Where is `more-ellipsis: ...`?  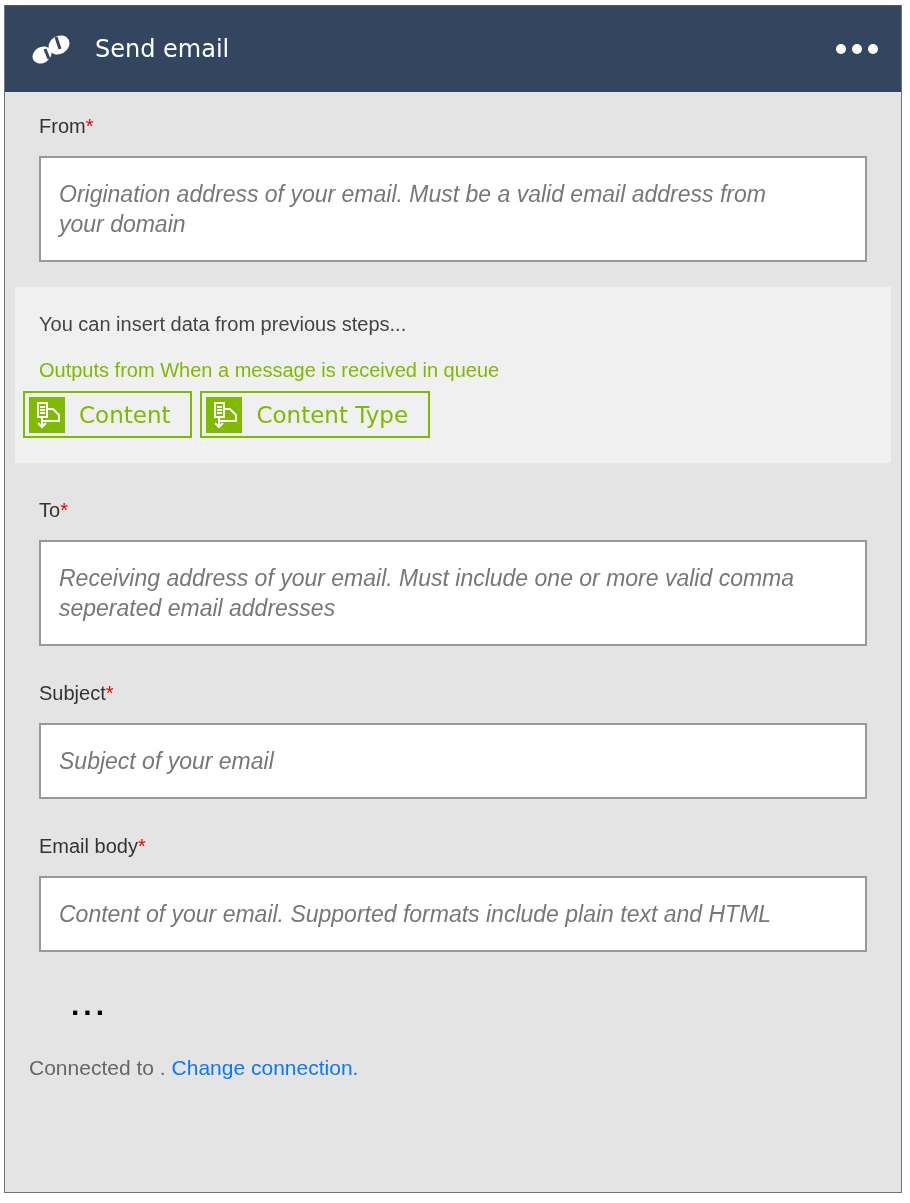
more-ellipsis: ... is located at coordinates (89, 1005).